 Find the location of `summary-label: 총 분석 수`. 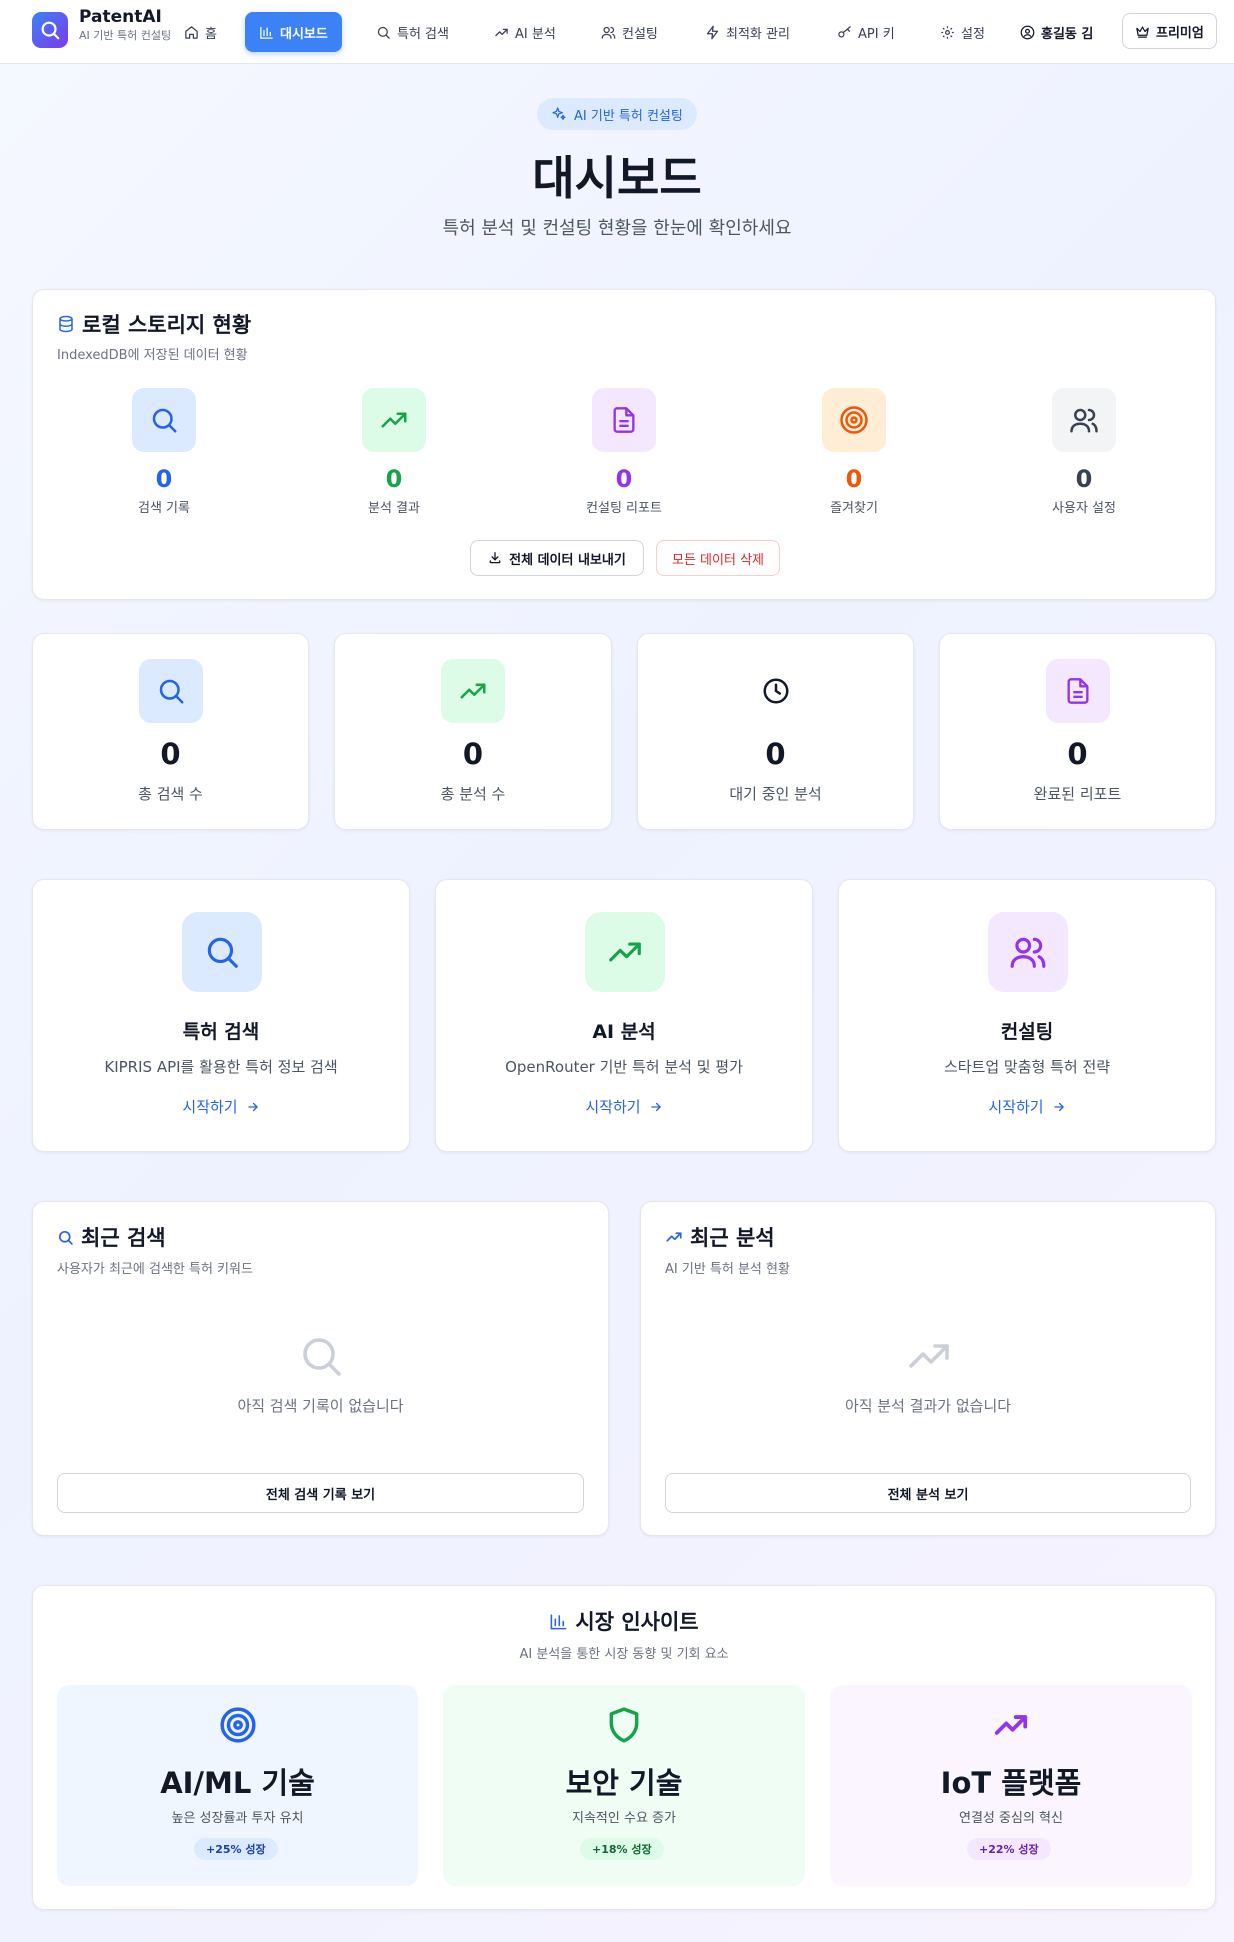

summary-label: 총 분석 수 is located at coordinates (473, 794).